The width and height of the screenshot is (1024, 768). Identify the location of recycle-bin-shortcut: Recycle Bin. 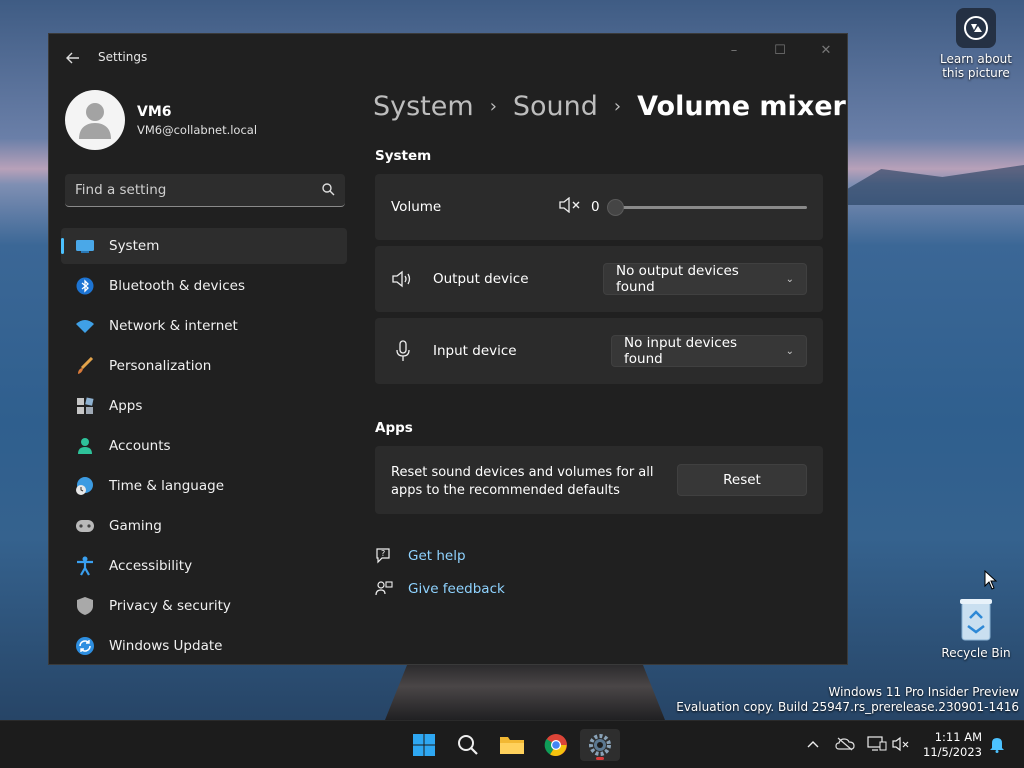
(976, 628).